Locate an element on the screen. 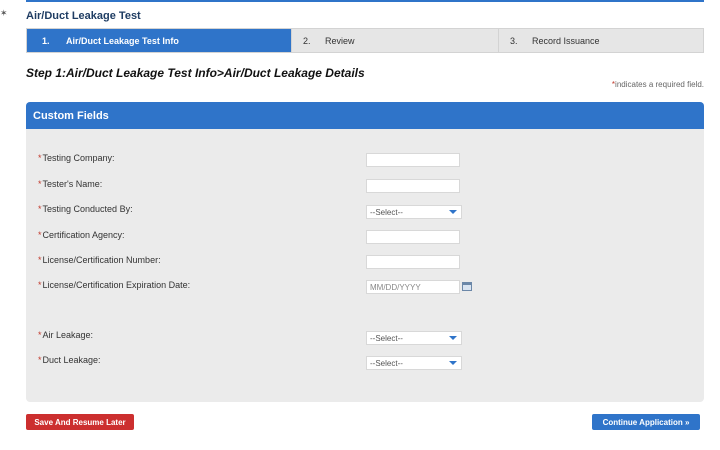  label-text: License/Certification Expiration Date: is located at coordinates (116, 285).